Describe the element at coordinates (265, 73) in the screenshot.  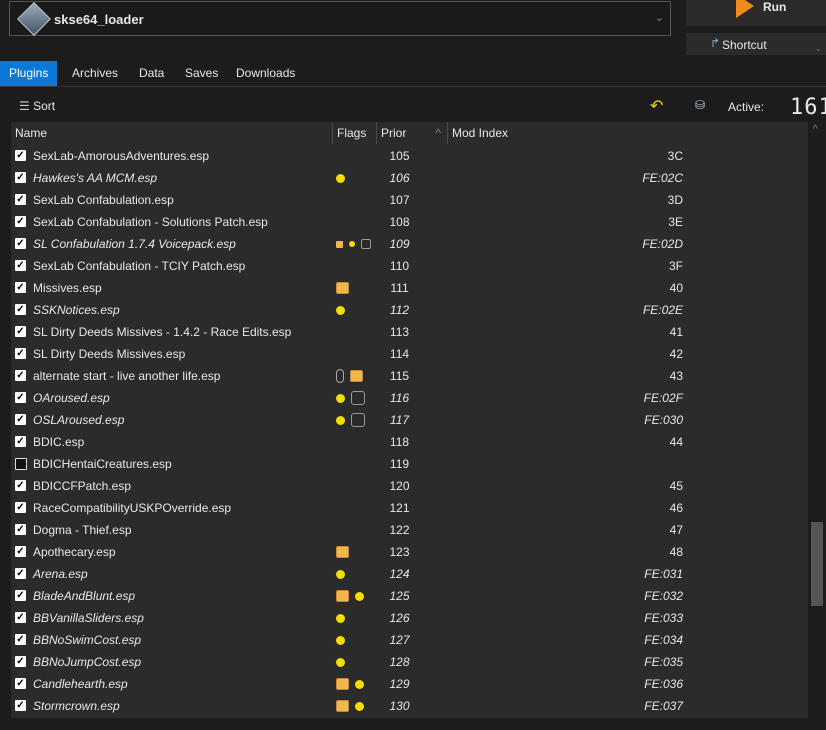
I see `tab-downloads: Downloads` at that location.